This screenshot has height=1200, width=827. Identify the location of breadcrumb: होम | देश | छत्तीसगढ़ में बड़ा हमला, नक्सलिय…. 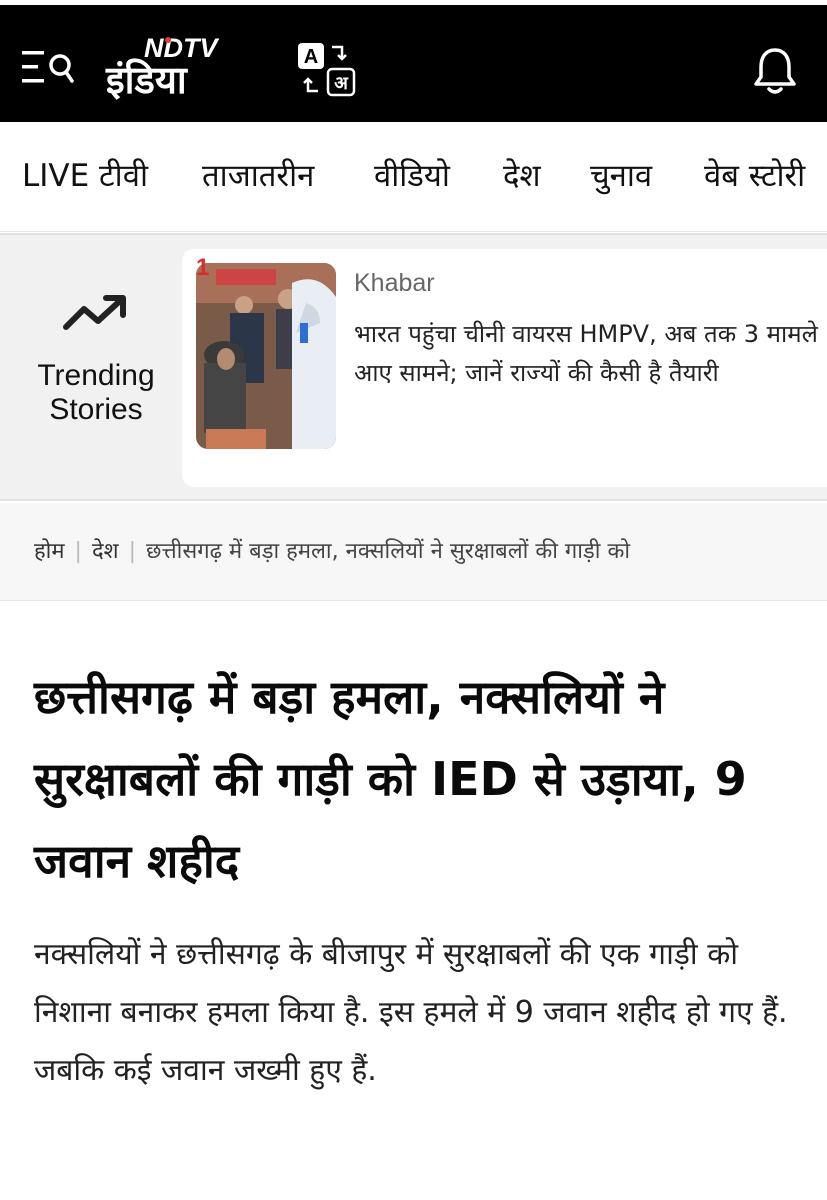
(413, 552).